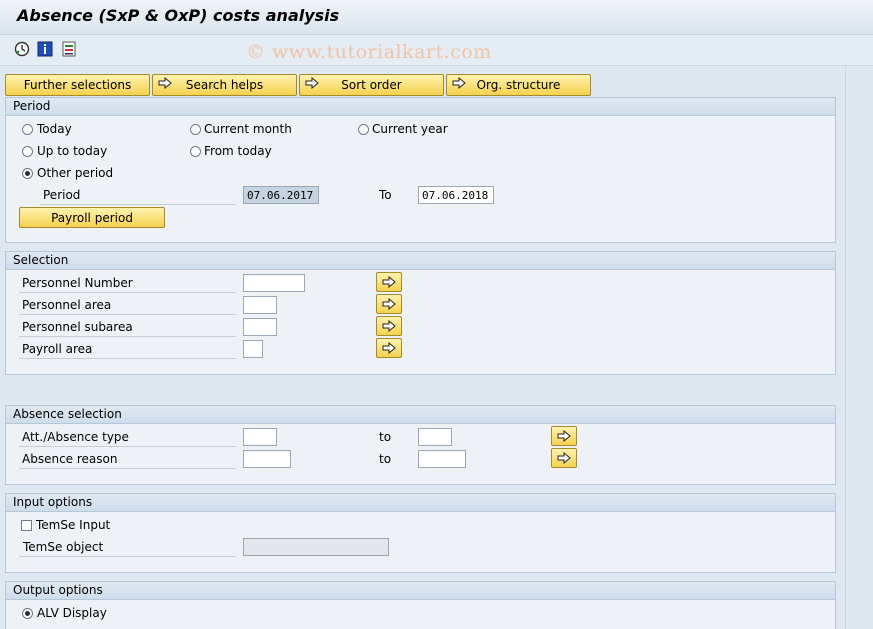  Describe the element at coordinates (67, 305) in the screenshot. I see `personnel-area-text: Personnel area` at that location.